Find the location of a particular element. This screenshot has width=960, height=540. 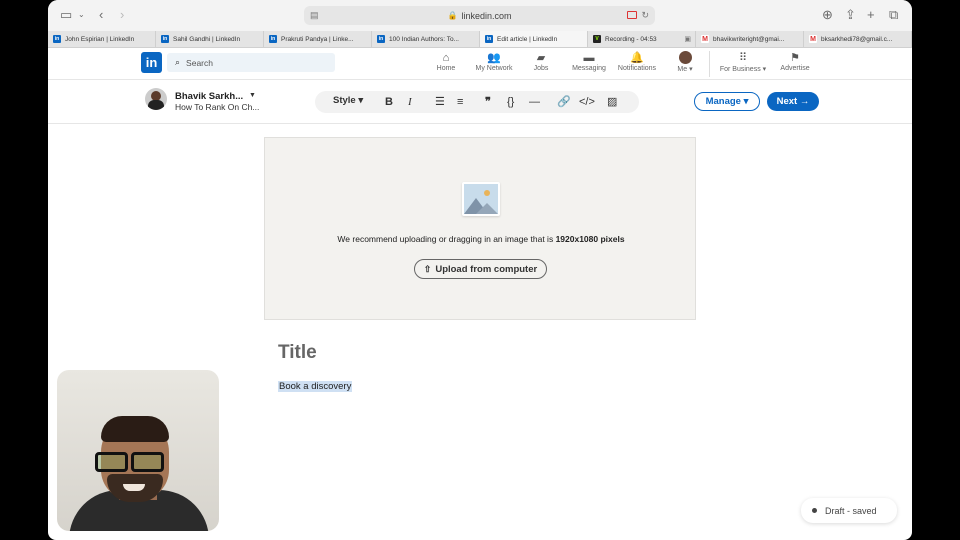

draft-status: Draft - saved is located at coordinates (849, 510).